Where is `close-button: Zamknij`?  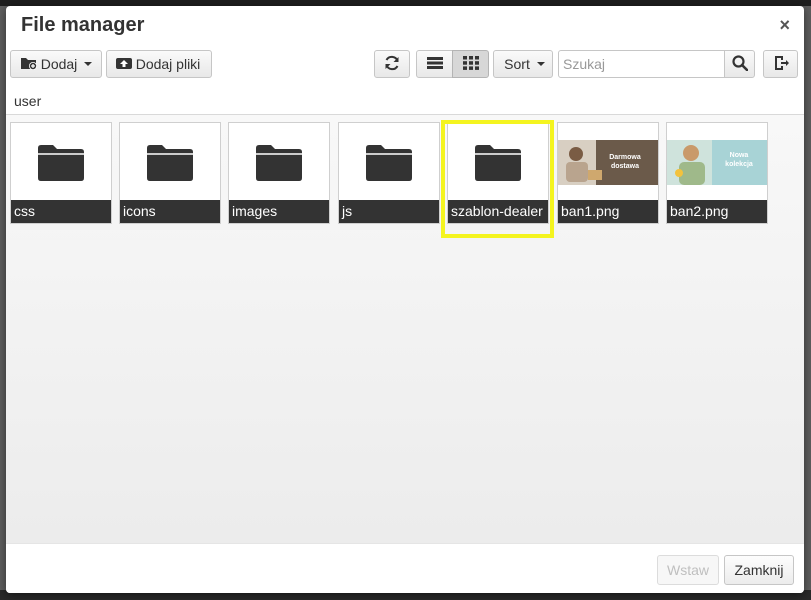
close-button: Zamknij is located at coordinates (759, 570).